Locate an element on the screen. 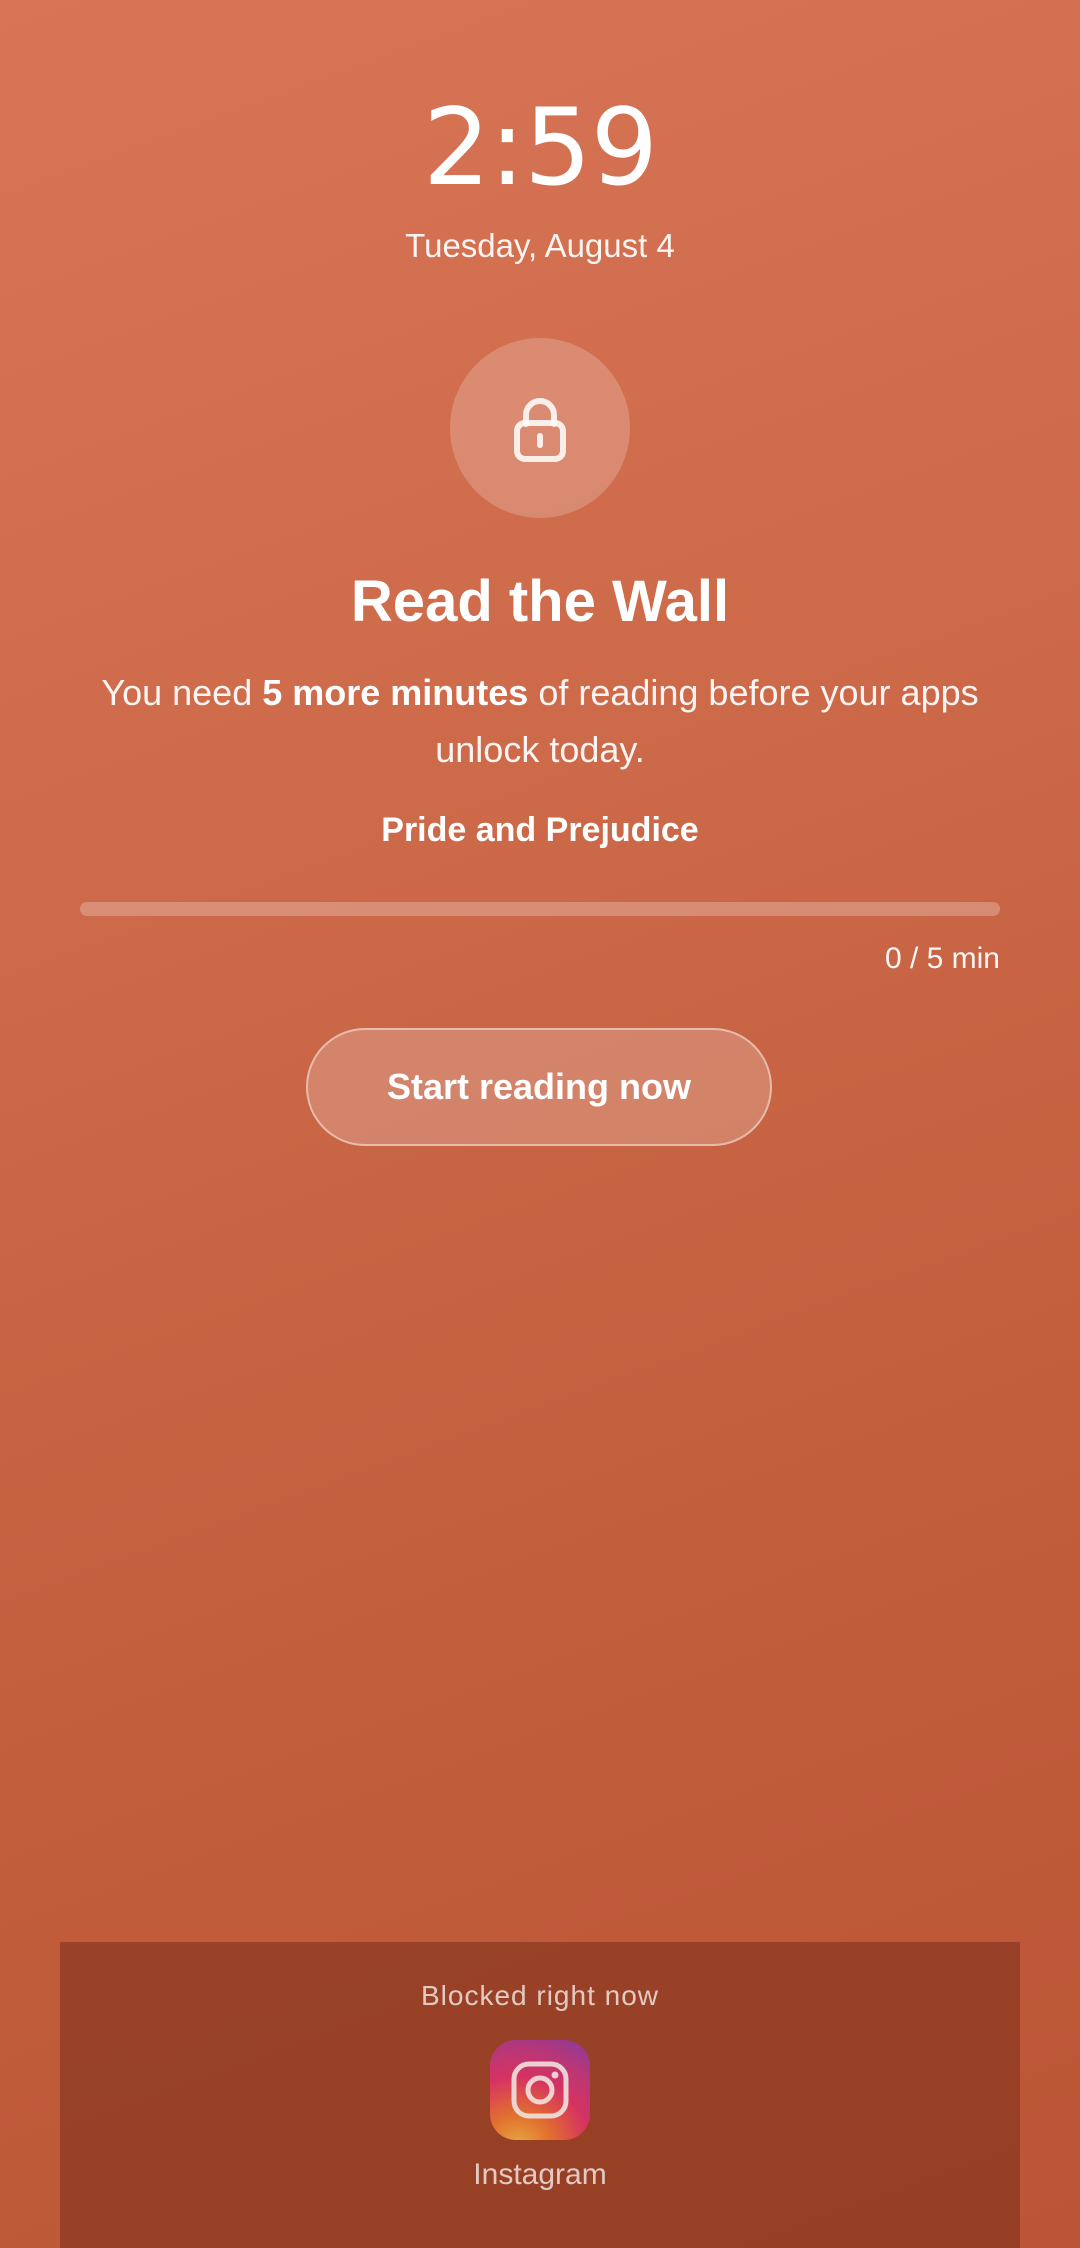 The image size is (1080, 2248). lock-badge is located at coordinates (540, 428).